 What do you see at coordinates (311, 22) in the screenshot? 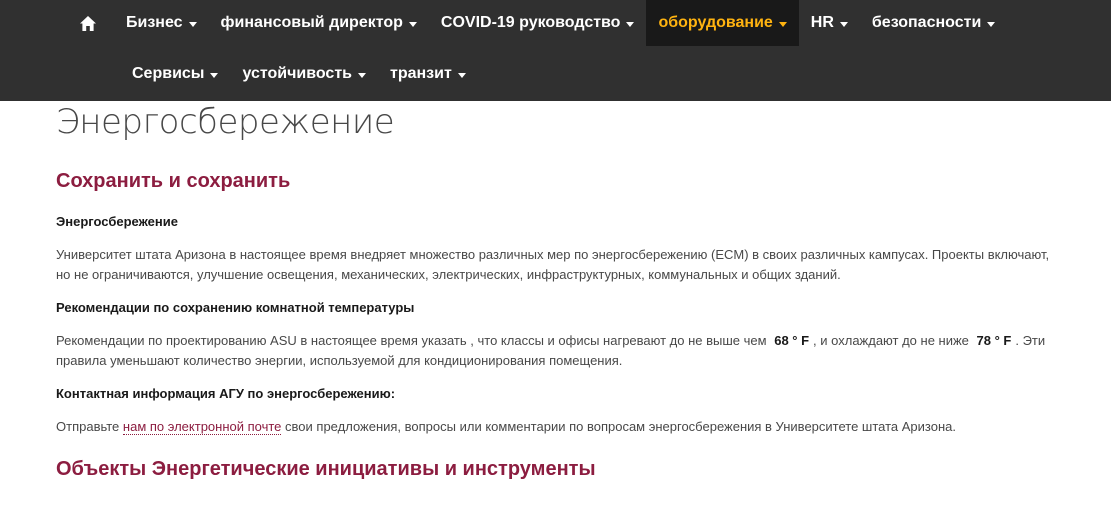
I see `nav-cfo-label: финансовый директор` at bounding box center [311, 22].